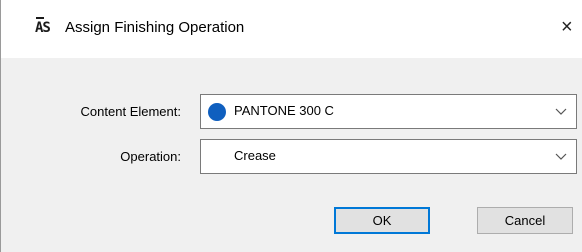 Image resolution: width=582 pixels, height=252 pixels. I want to click on operation-dropdown: Crease, so click(388, 156).